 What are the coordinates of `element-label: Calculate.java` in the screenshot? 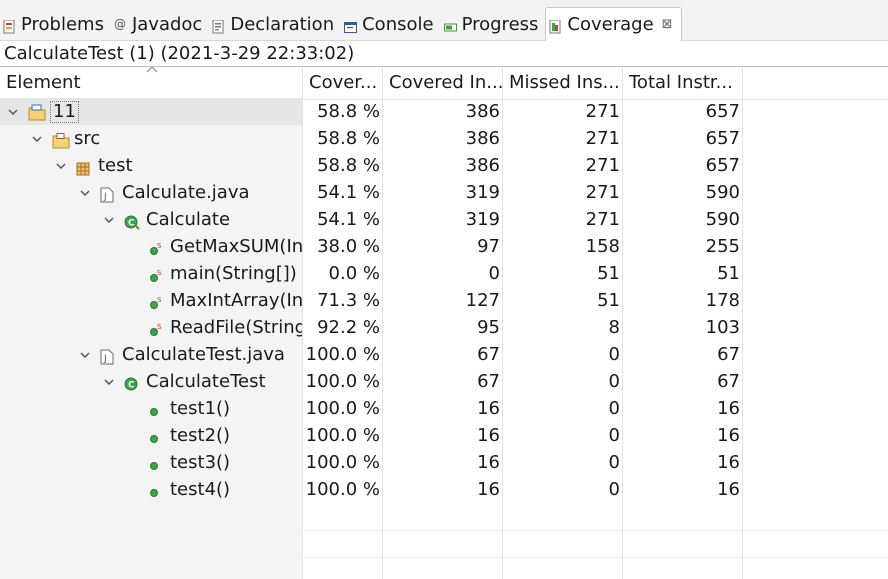 It's located at (186, 192).